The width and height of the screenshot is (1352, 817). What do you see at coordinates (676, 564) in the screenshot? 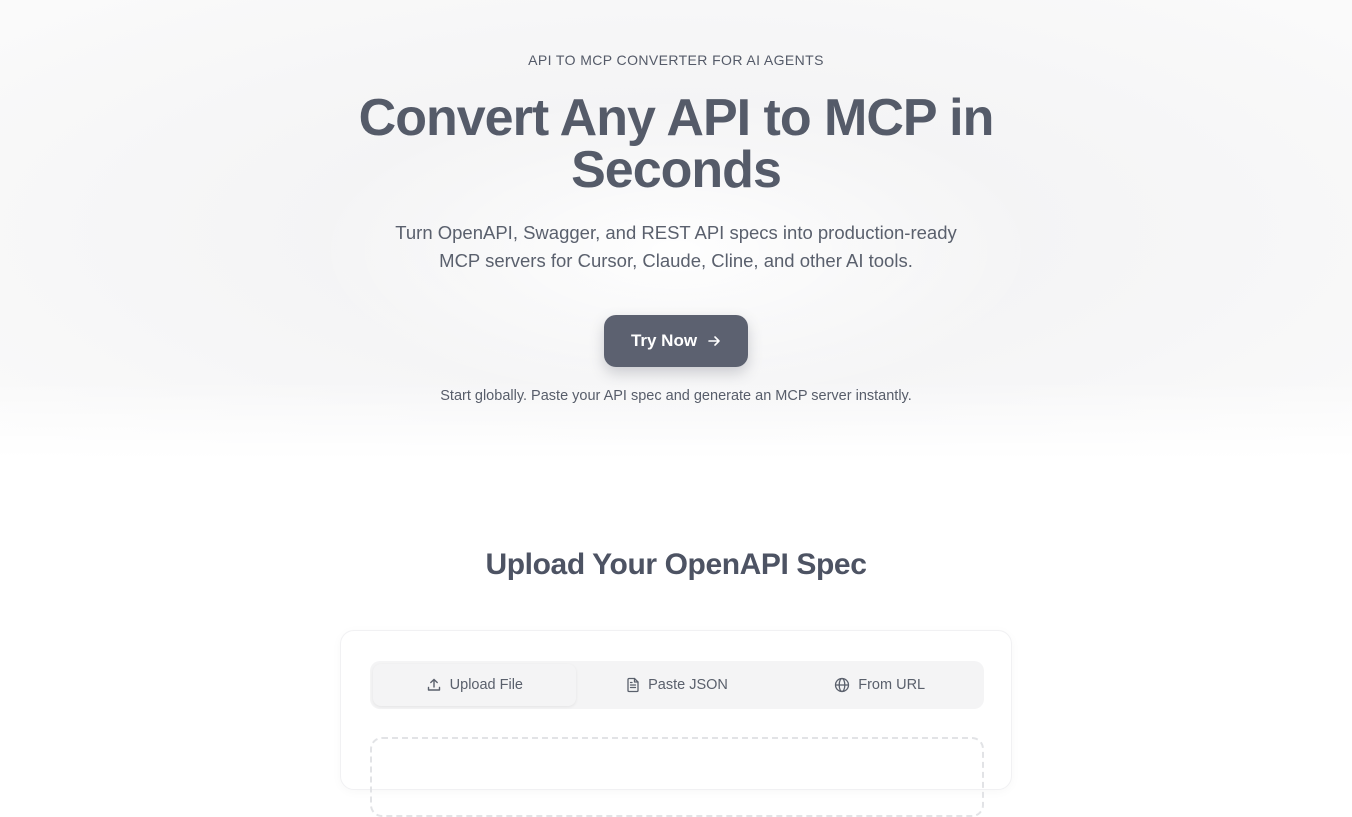
I see `upload-section-title: Upload Your OpenAPI Spec` at bounding box center [676, 564].